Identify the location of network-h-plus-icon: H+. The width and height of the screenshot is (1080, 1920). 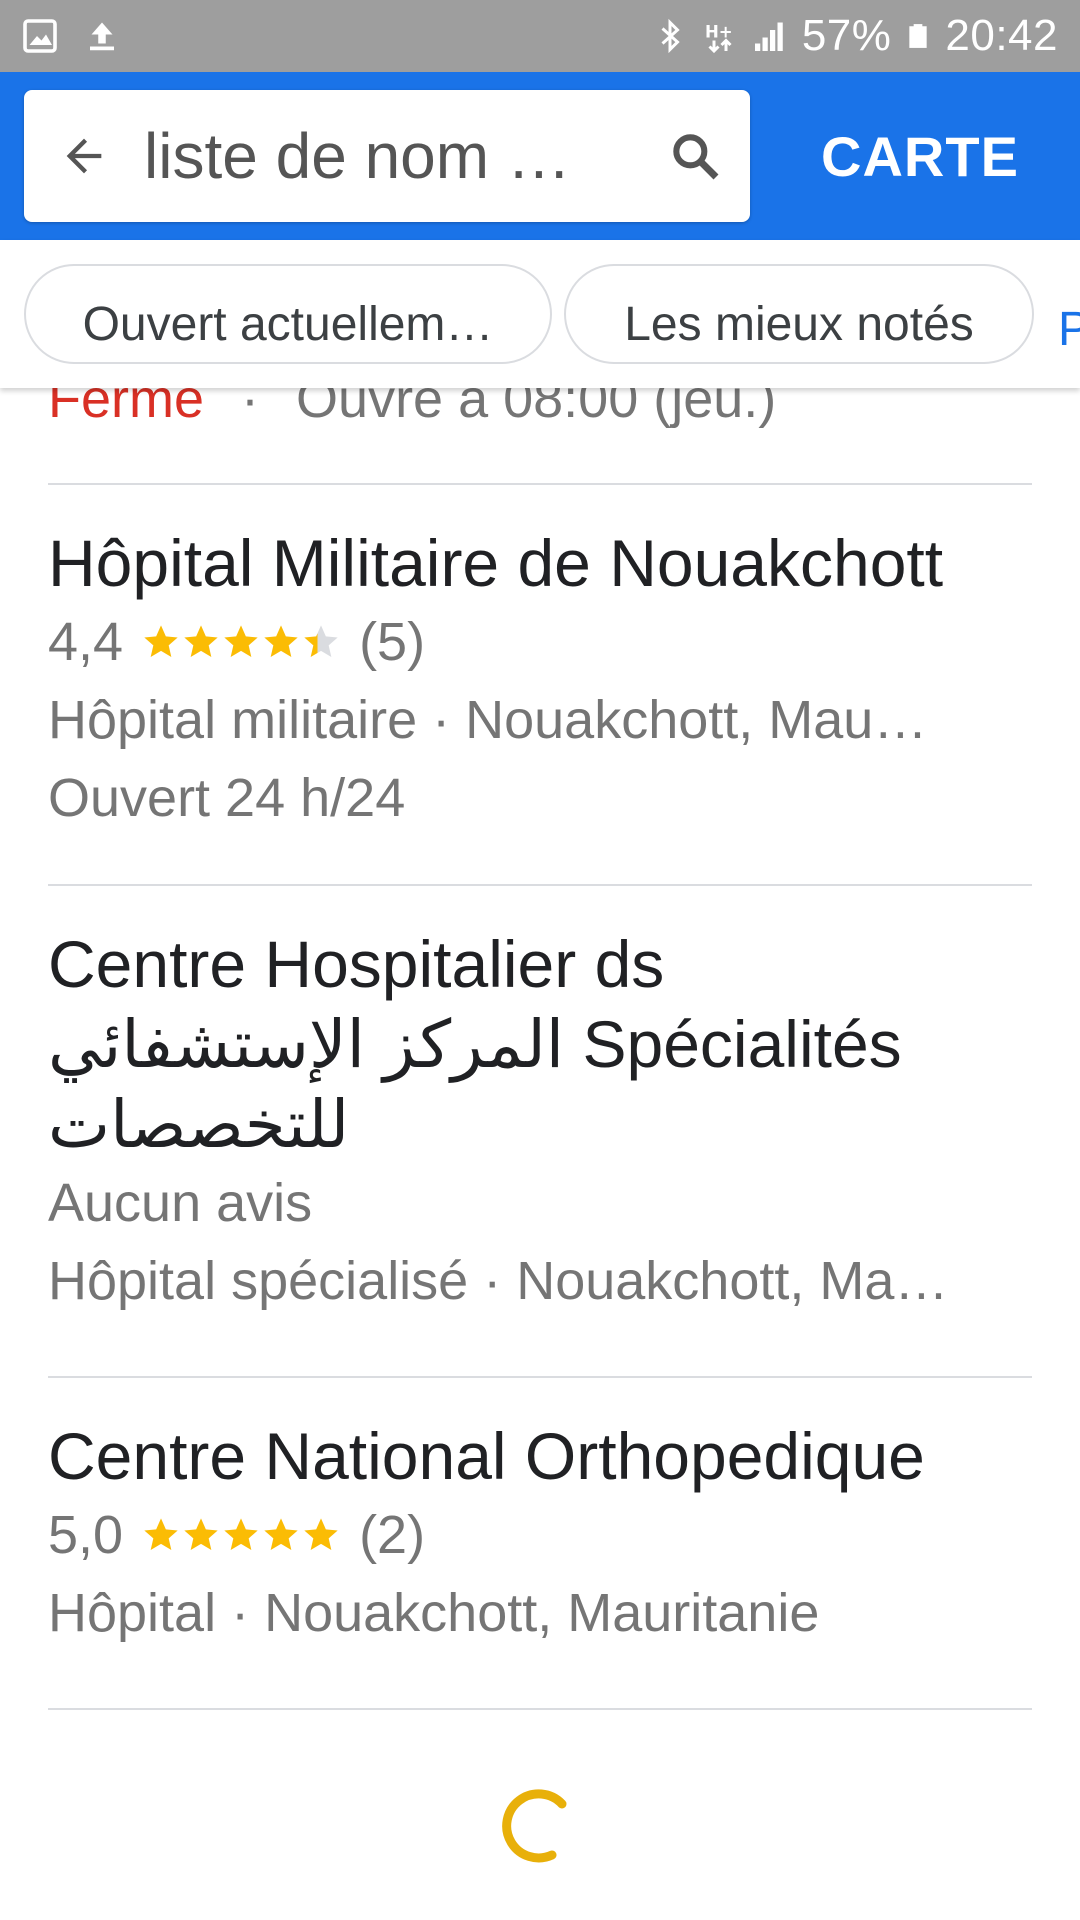
(719, 38).